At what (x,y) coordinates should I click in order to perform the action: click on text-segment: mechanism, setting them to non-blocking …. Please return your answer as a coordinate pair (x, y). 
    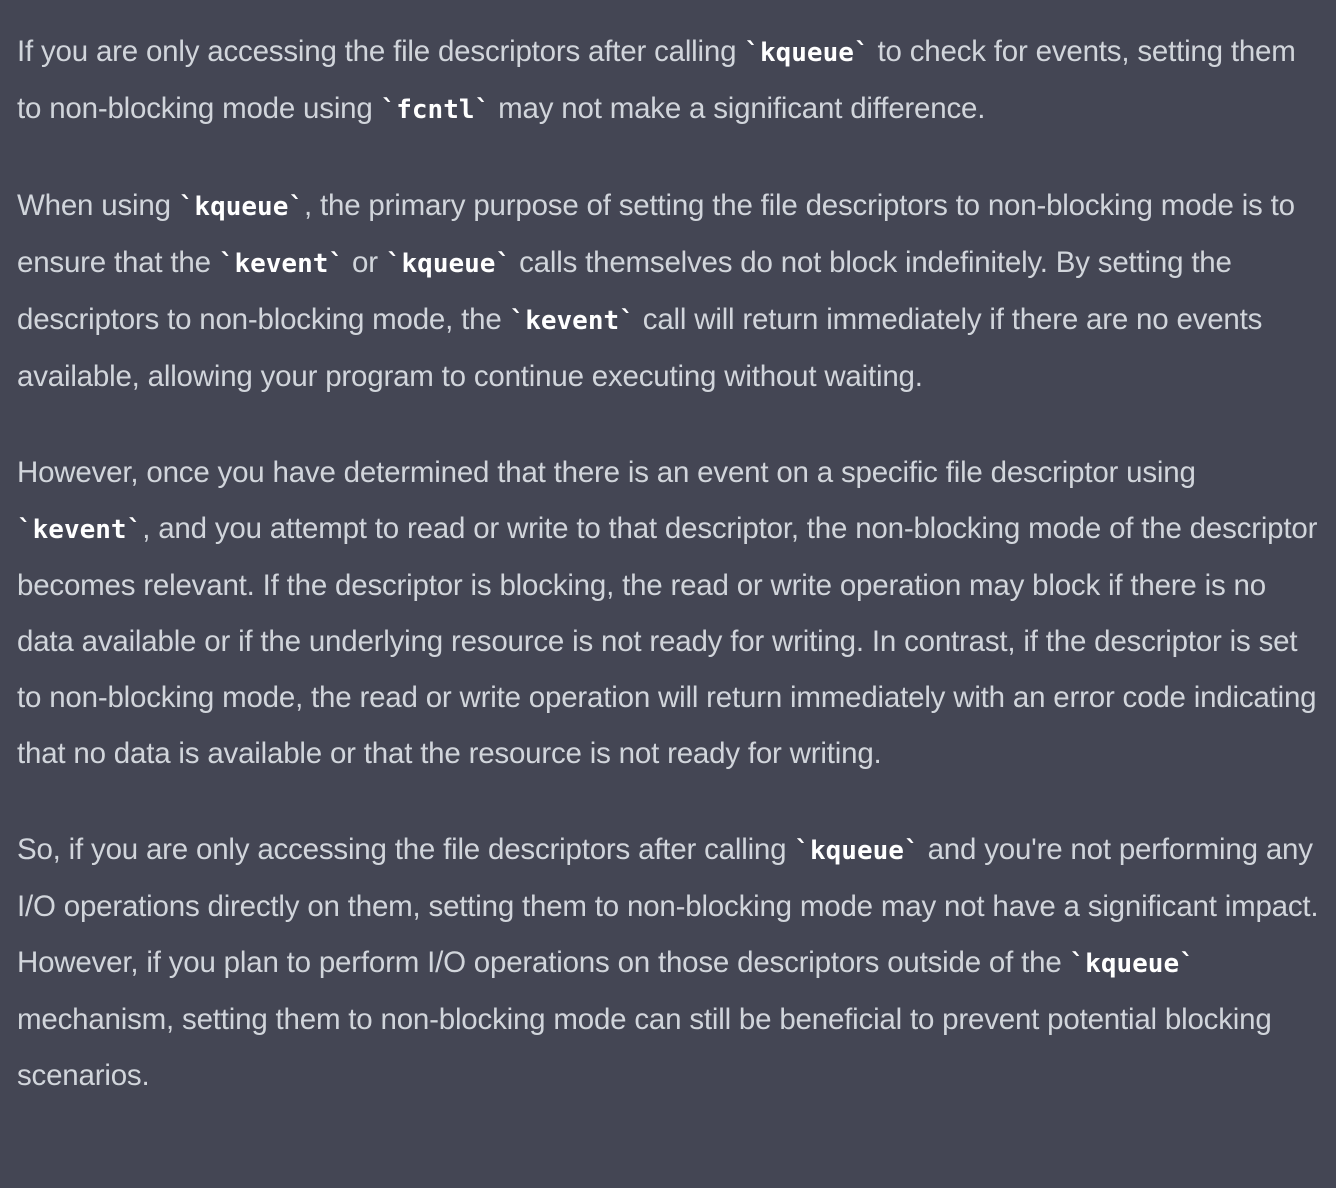
    Looking at the image, I should click on (644, 1047).